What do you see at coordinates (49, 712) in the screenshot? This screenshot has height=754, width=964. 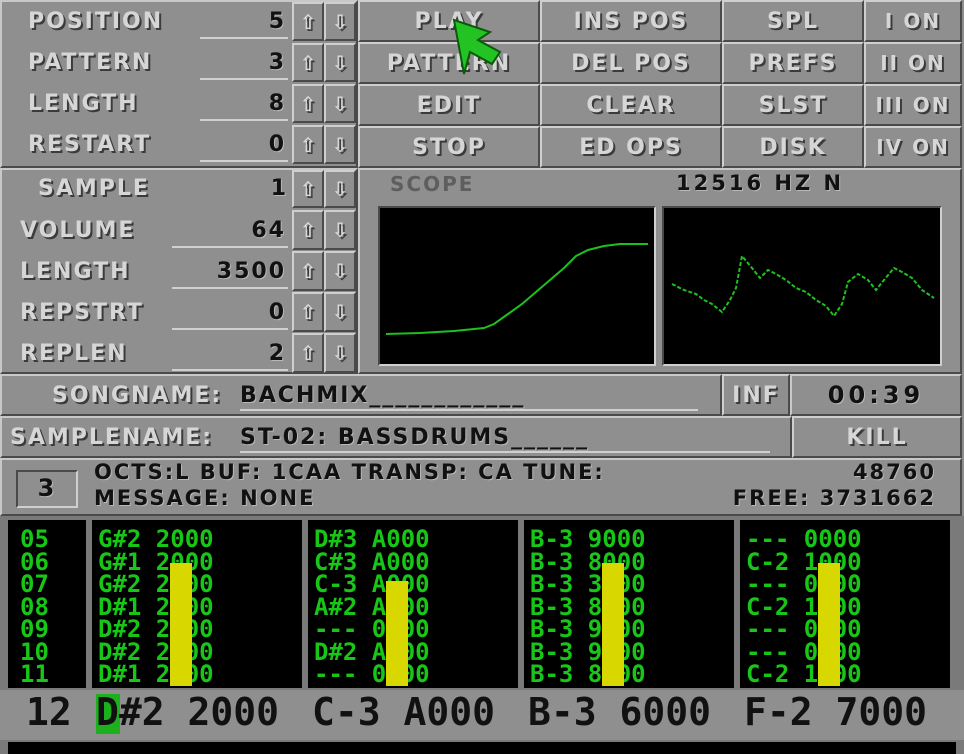 I see `current-row-number: 12` at bounding box center [49, 712].